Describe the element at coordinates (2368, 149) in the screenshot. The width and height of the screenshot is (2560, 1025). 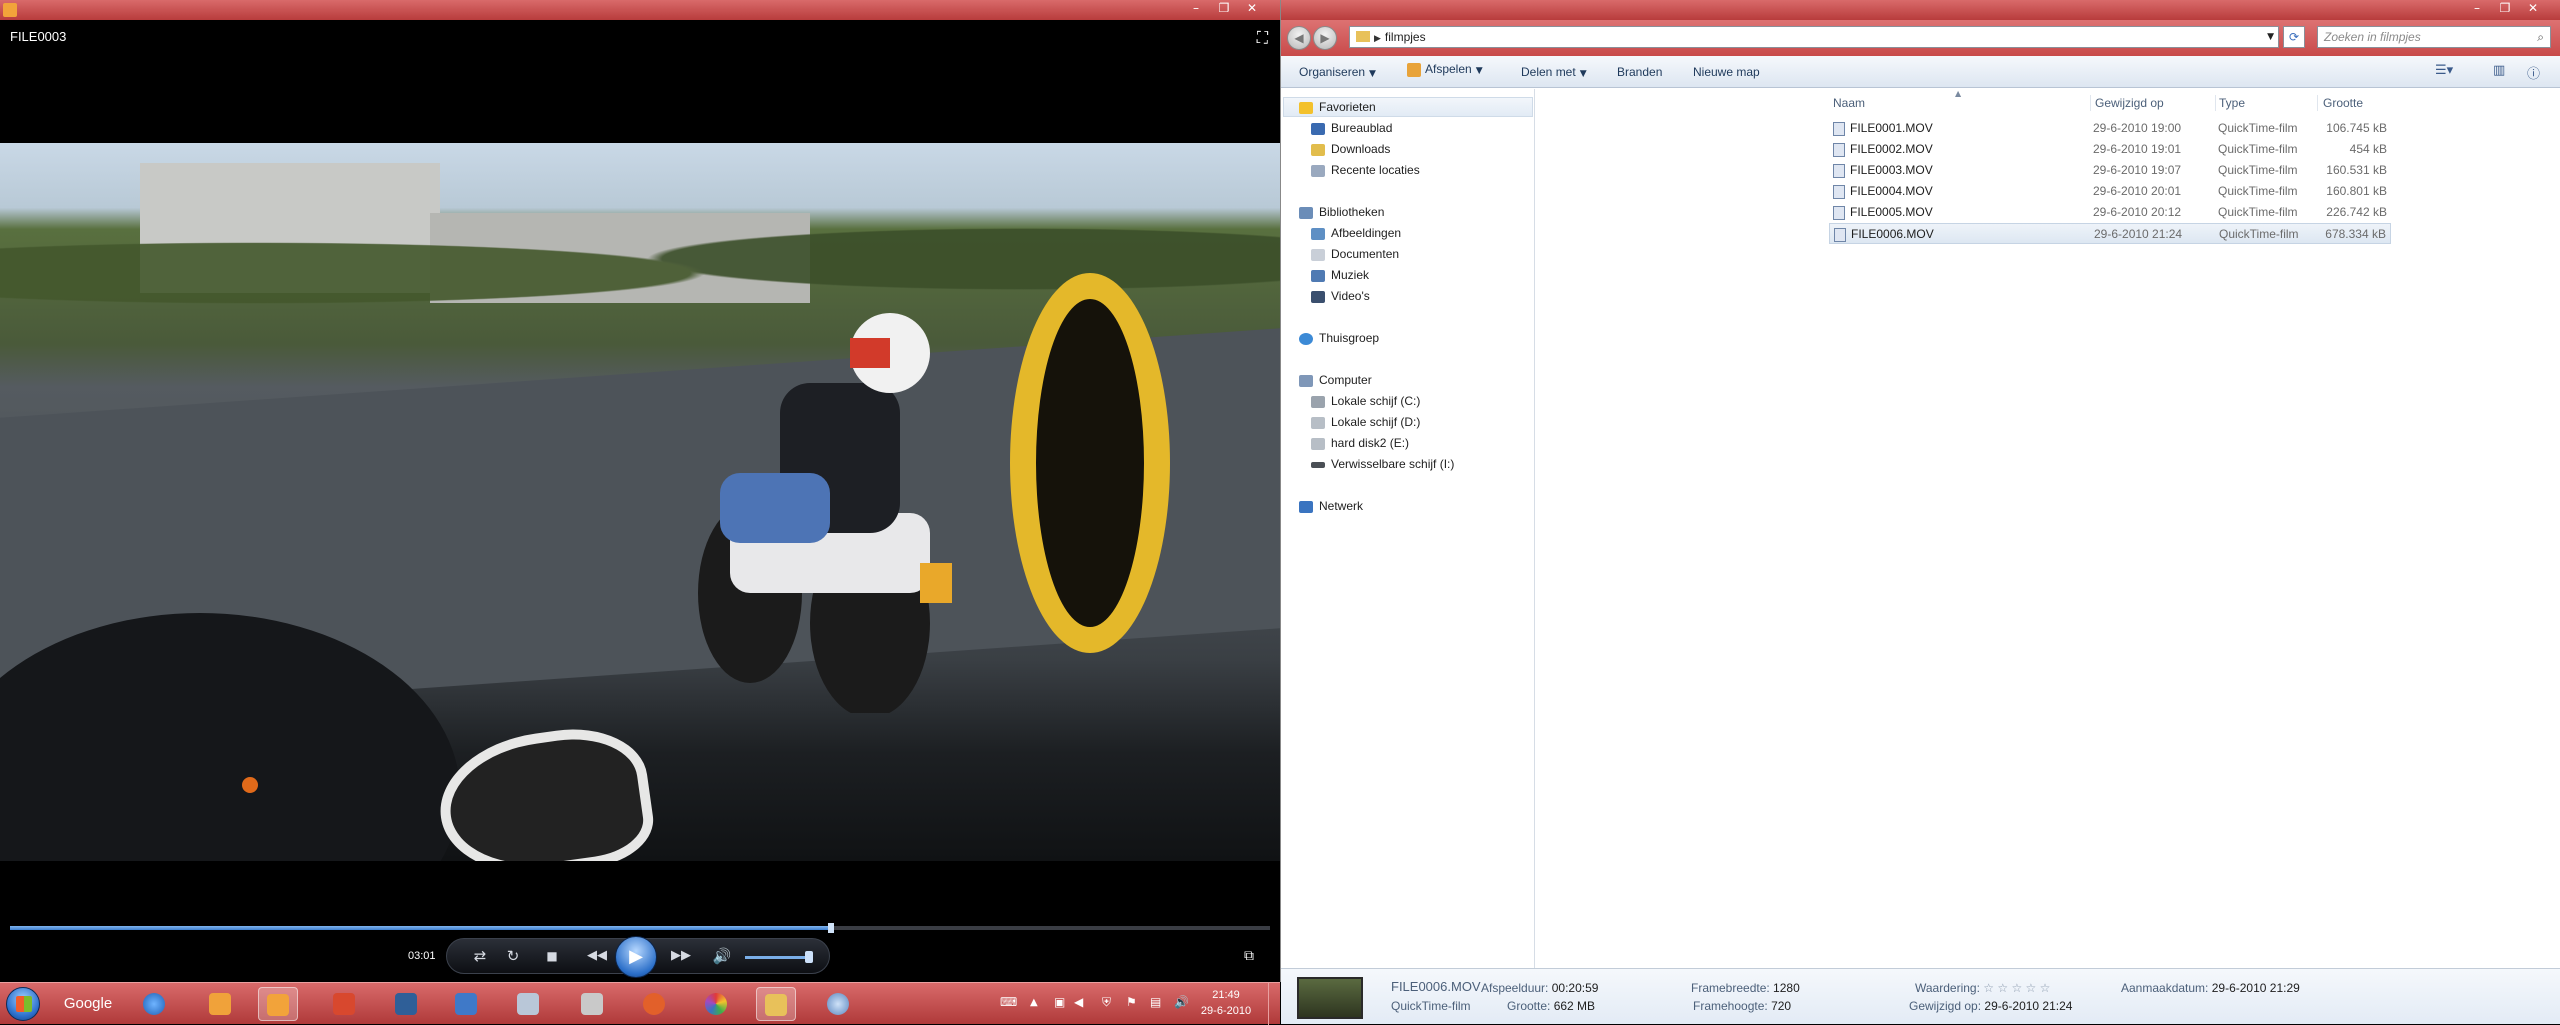
I see `file-size: 454 kB` at that location.